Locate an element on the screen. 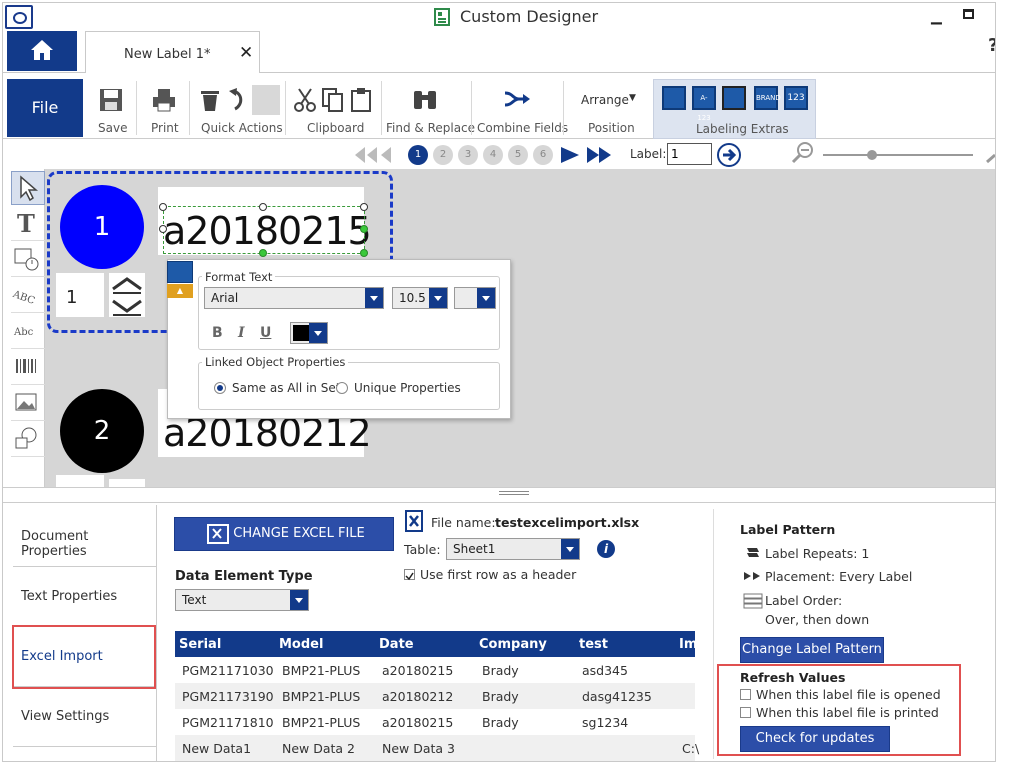 This screenshot has width=1012, height=777. text-tool: T is located at coordinates (28, 224).